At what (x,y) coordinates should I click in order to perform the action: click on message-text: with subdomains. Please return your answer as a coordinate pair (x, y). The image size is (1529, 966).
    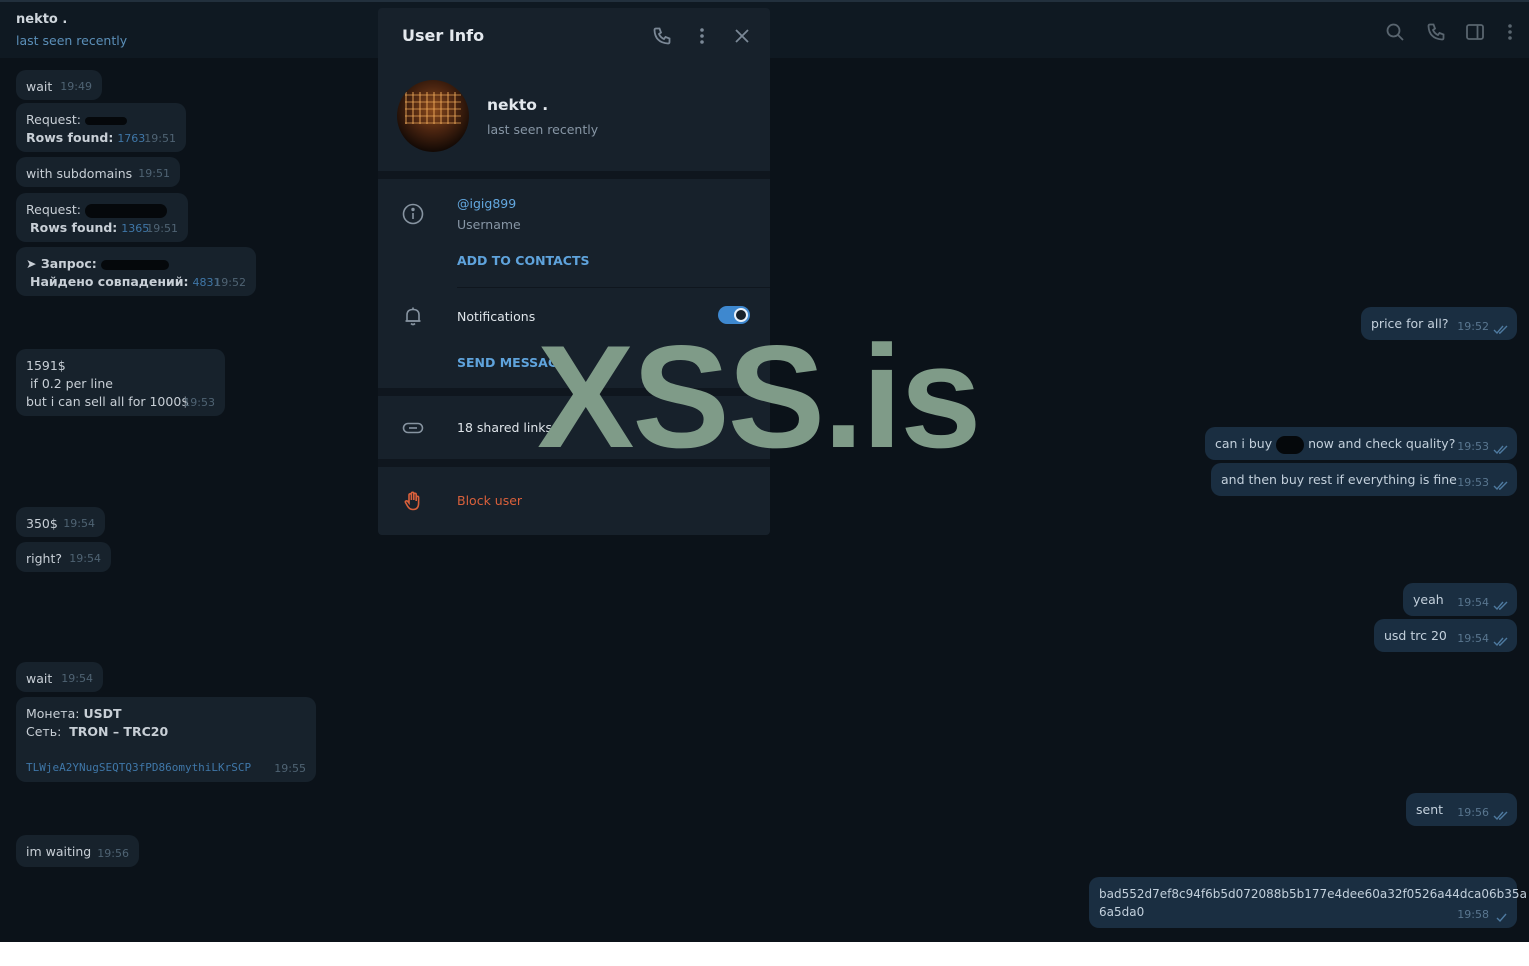
    Looking at the image, I should click on (79, 173).